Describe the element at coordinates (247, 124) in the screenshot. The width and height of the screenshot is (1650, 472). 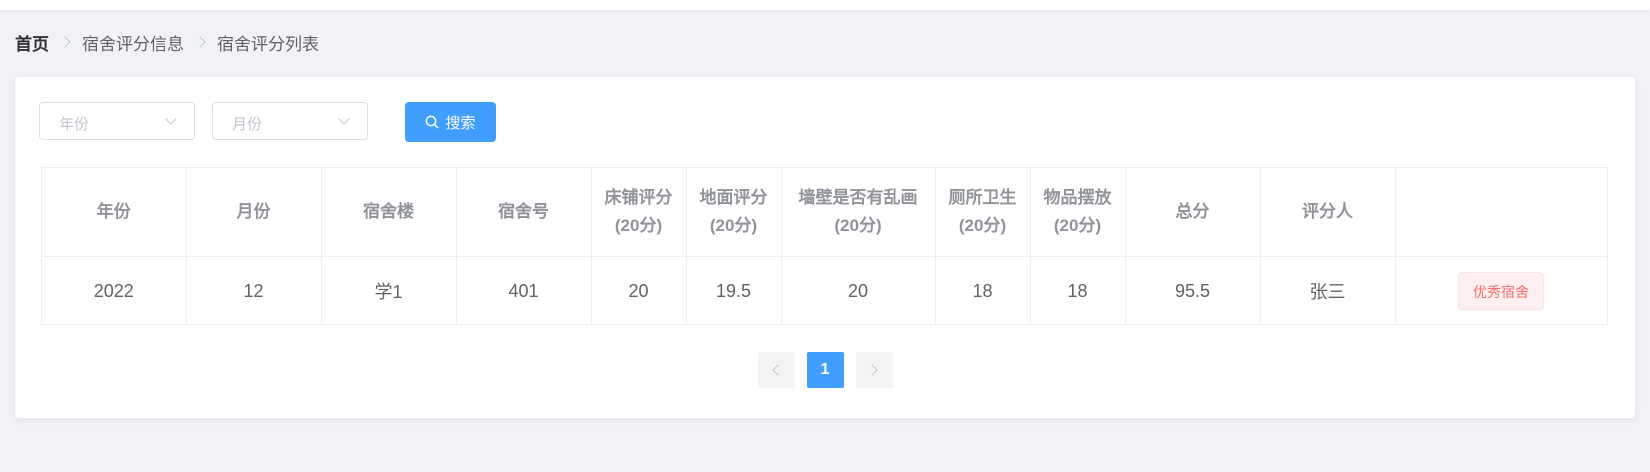
I see `month-select-placeholder: 月份` at that location.